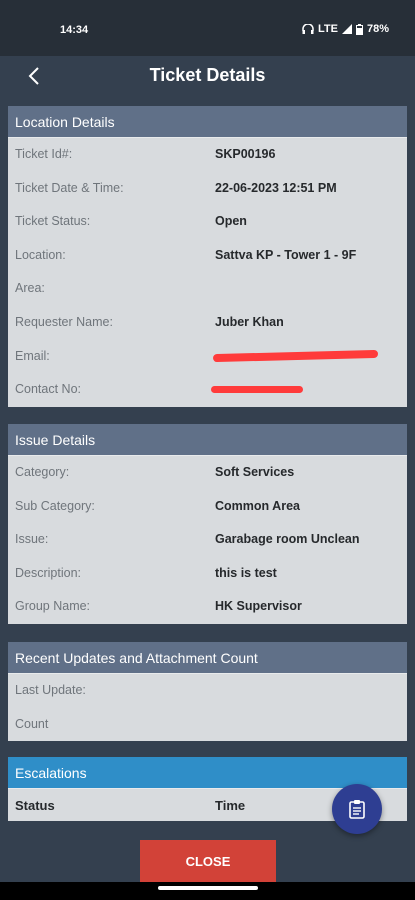  Describe the element at coordinates (64, 321) in the screenshot. I see `detail-label: Requester Name:` at that location.